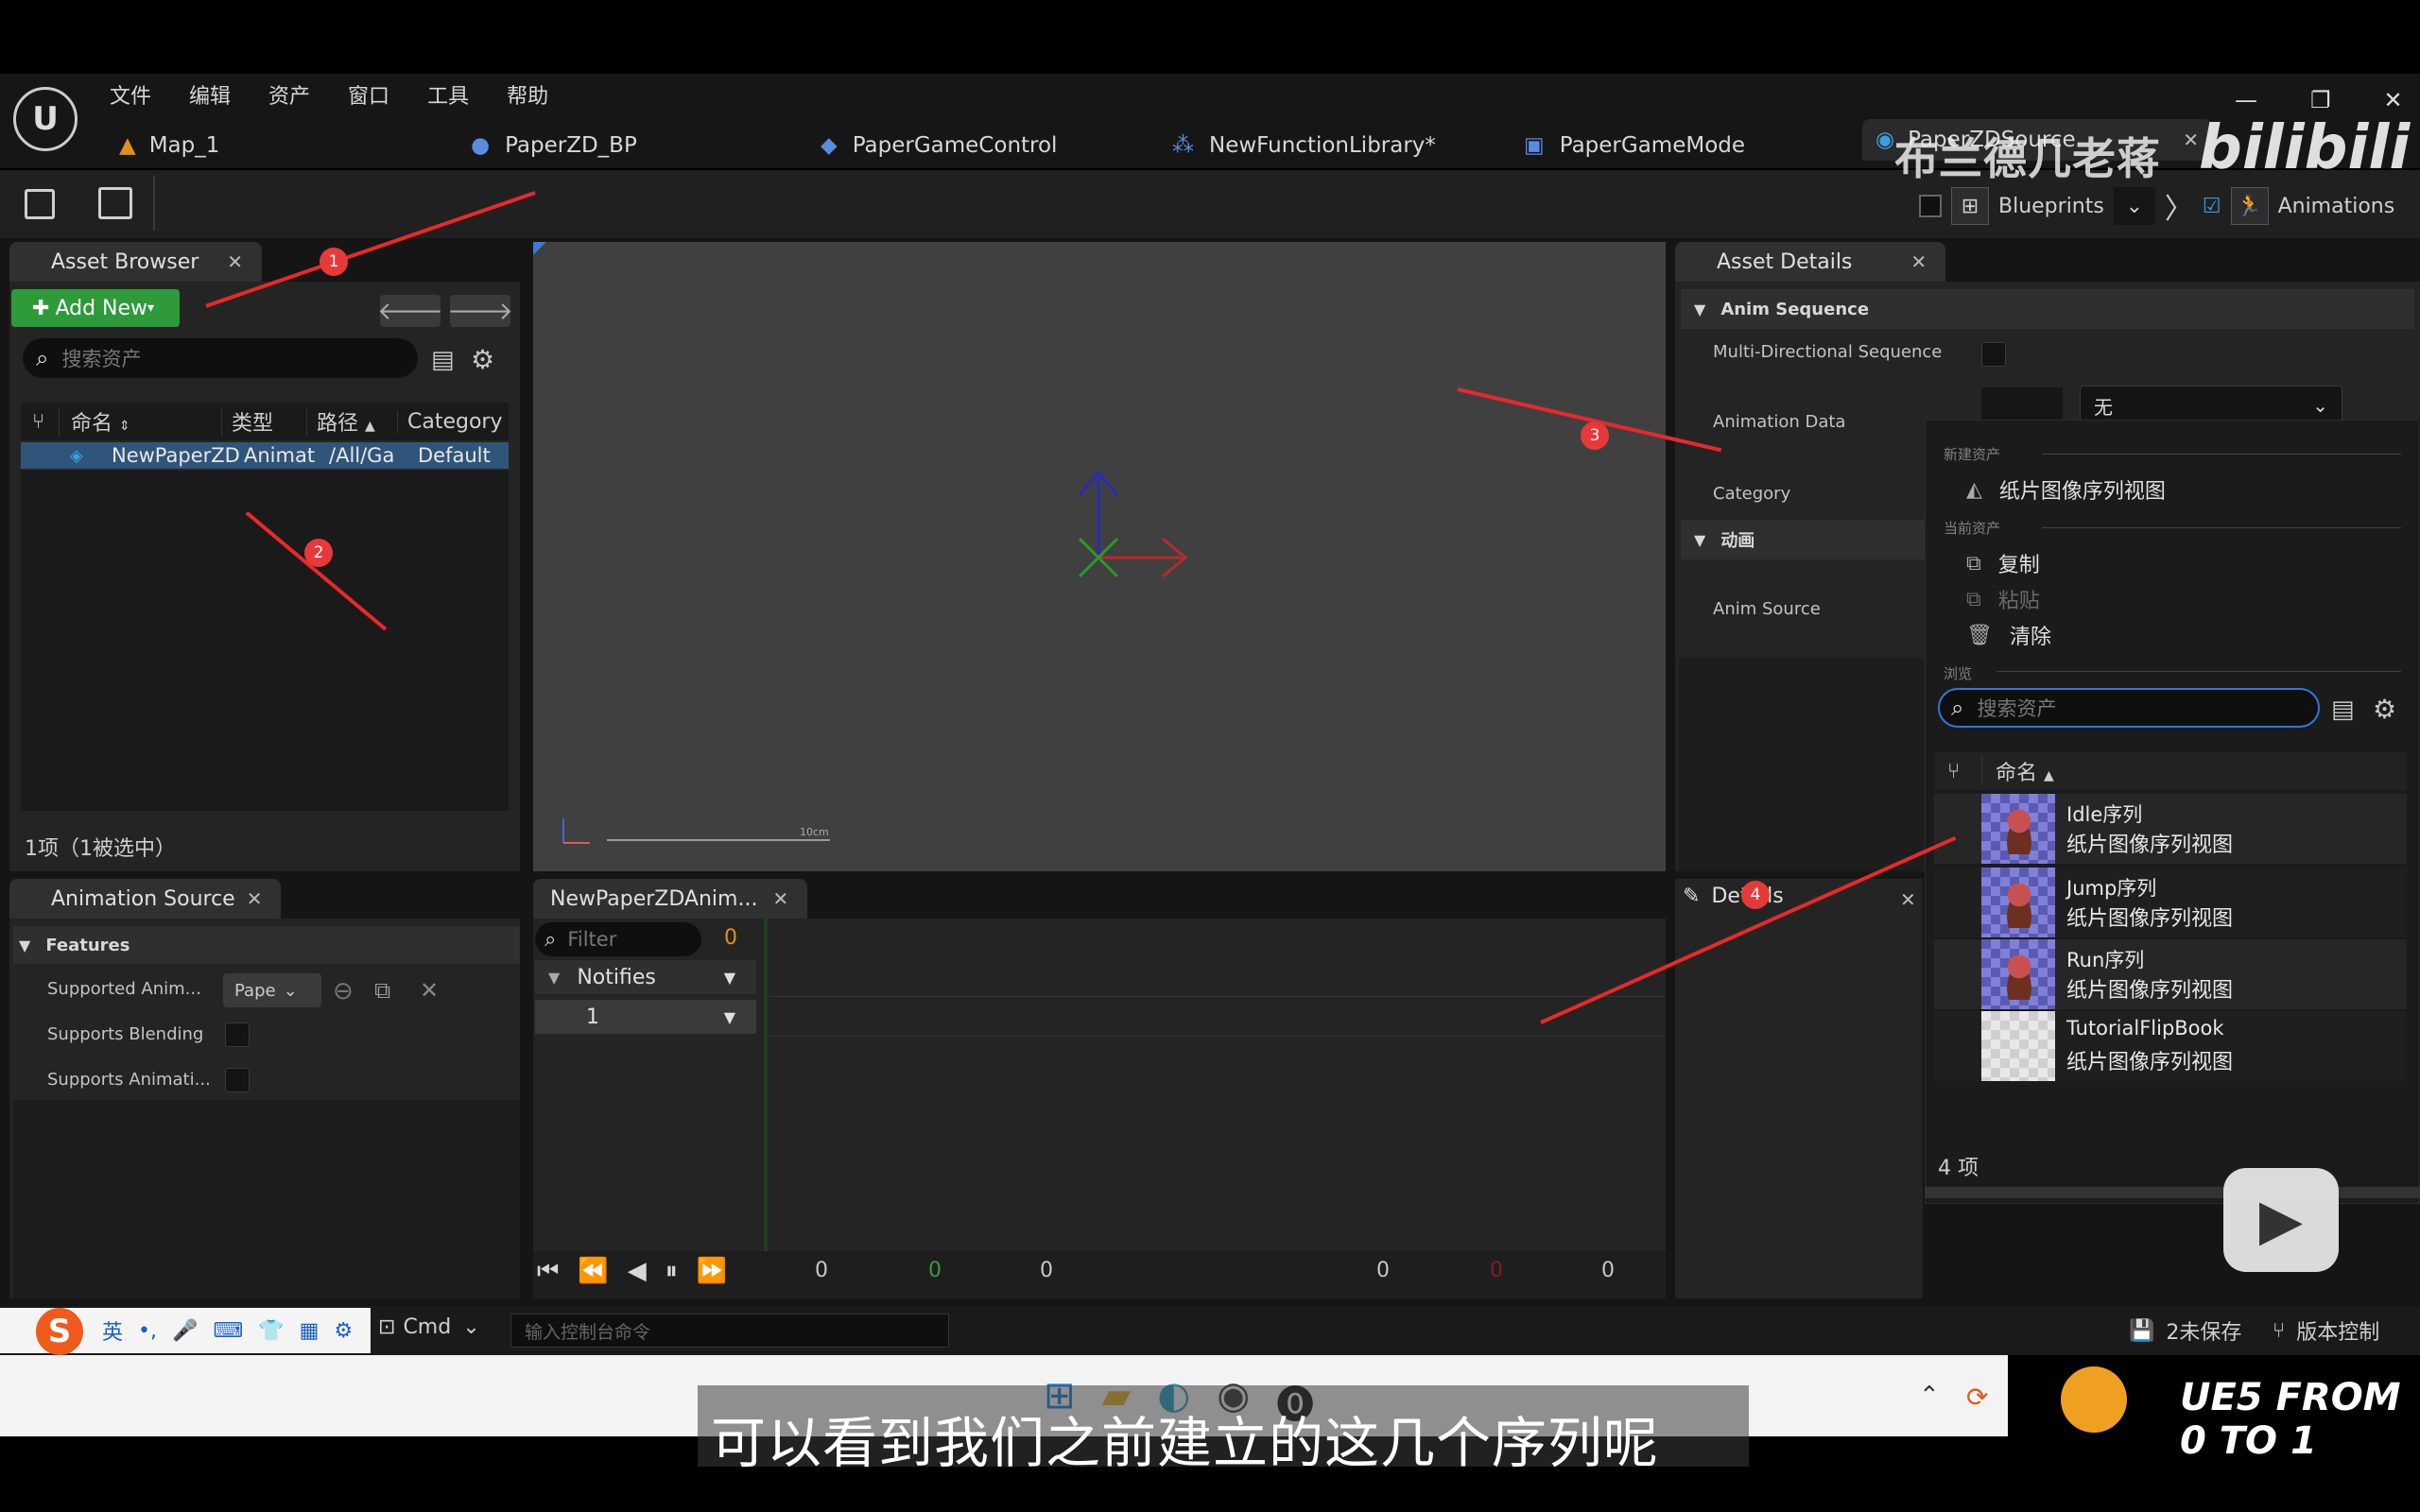 This screenshot has width=2420, height=1512. I want to click on filter-input: ⌕ Filter, so click(618, 939).